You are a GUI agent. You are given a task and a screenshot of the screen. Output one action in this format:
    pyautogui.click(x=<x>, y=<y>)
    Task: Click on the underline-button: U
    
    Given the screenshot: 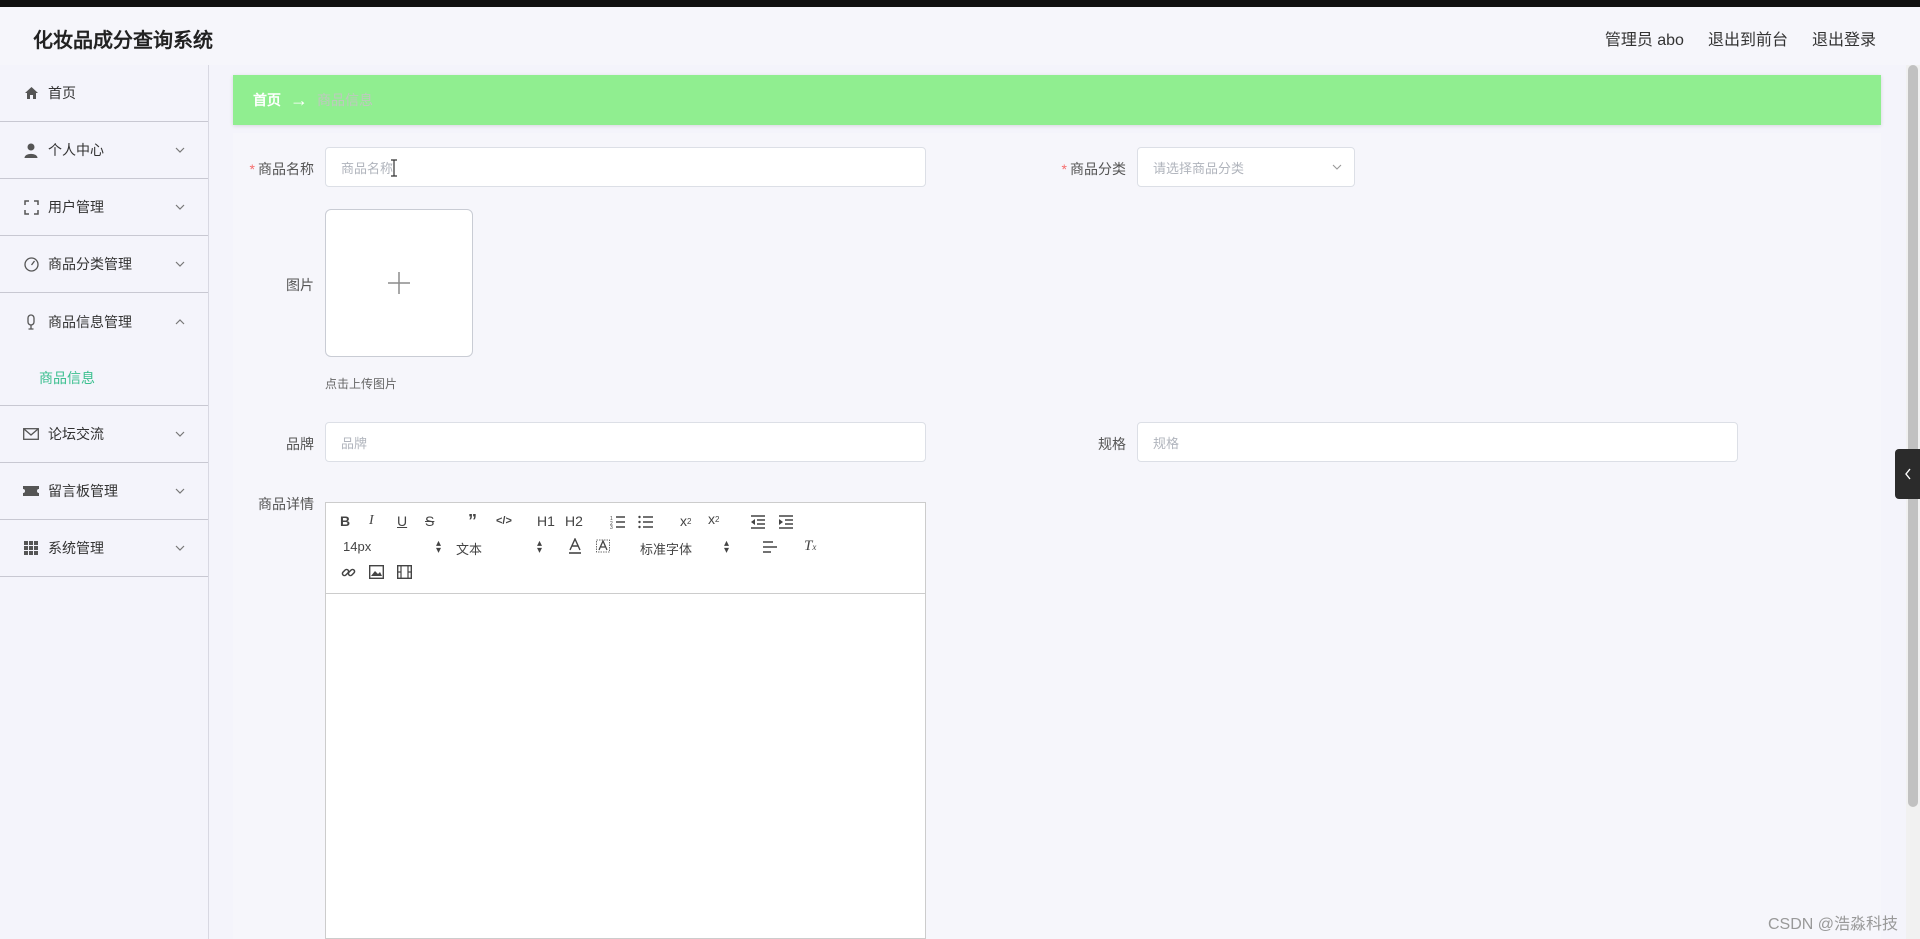 What is the action you would take?
    pyautogui.click(x=402, y=521)
    